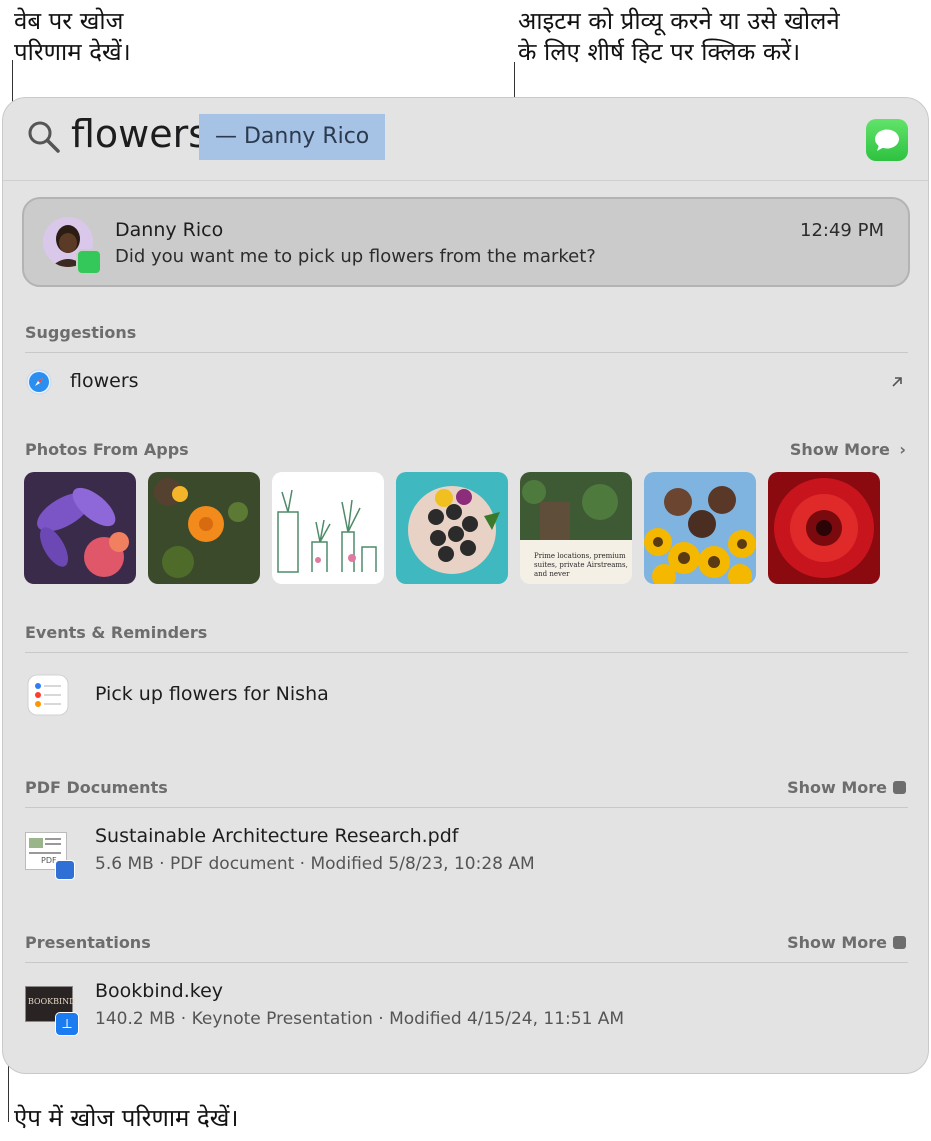 The image size is (931, 1141). Describe the element at coordinates (50, 856) in the screenshot. I see `pdf-file-icon: PDF` at that location.